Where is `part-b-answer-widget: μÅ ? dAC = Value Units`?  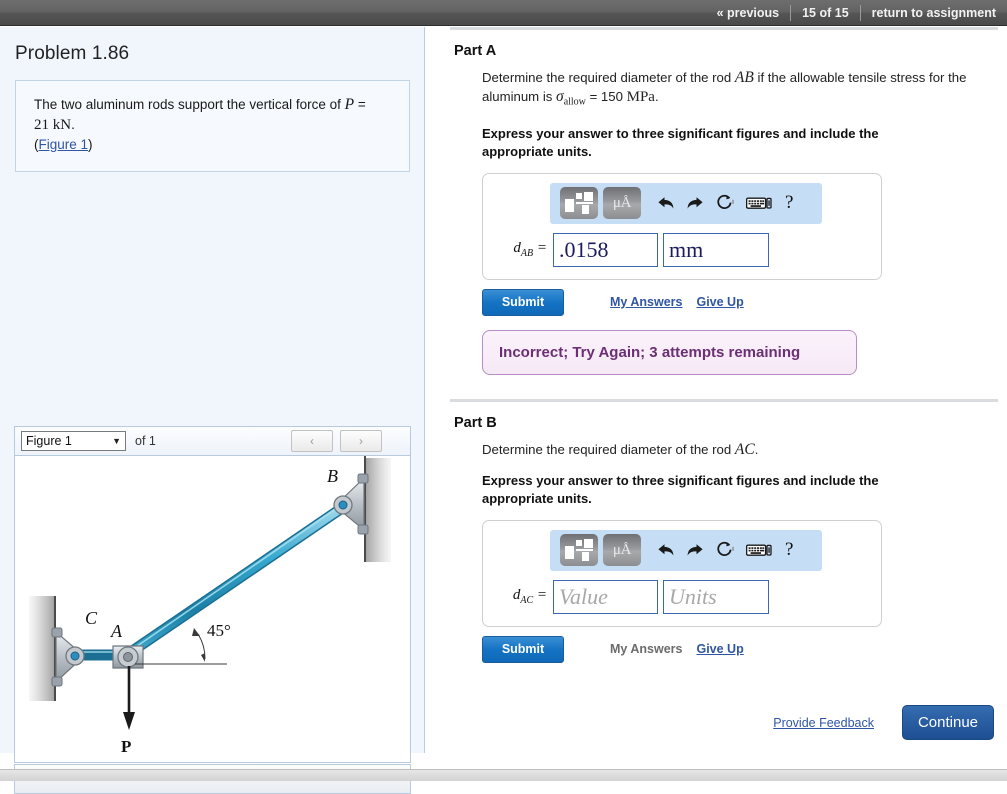 part-b-answer-widget: μÅ ? dAC = Value Units is located at coordinates (682, 573).